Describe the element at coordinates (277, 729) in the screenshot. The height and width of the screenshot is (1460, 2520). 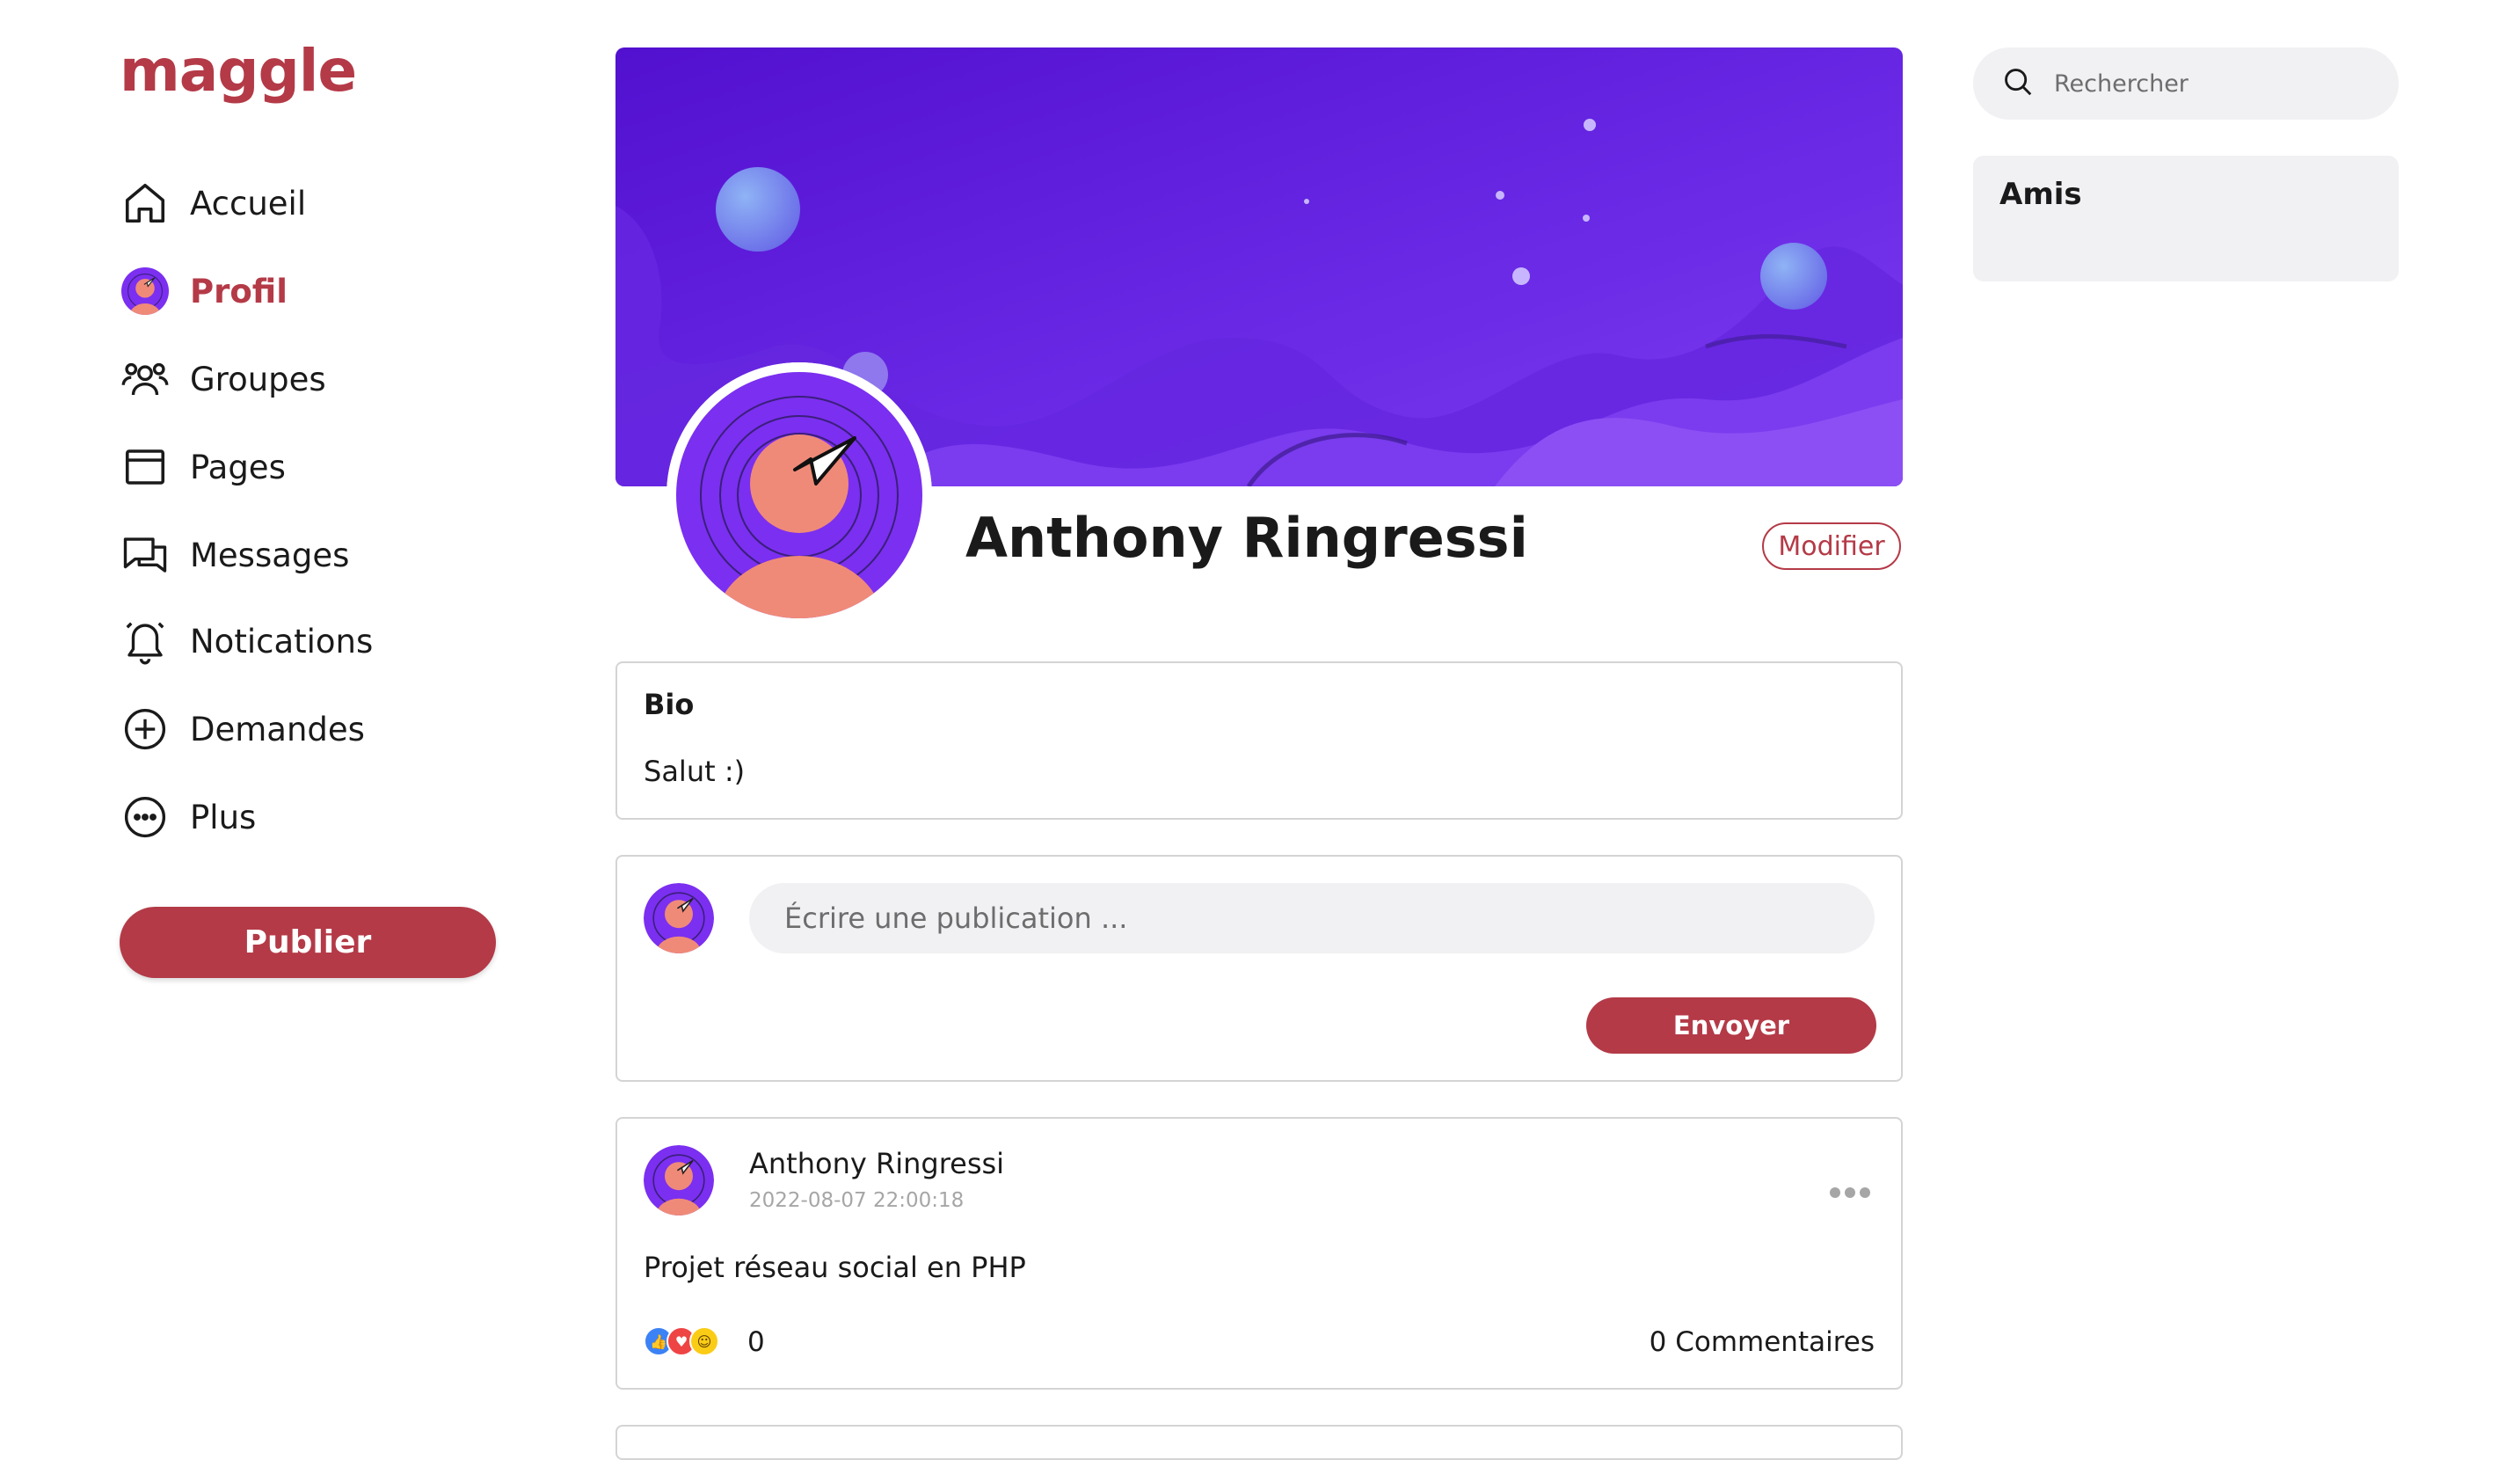
I see `sidebar-item-label: Demandes` at that location.